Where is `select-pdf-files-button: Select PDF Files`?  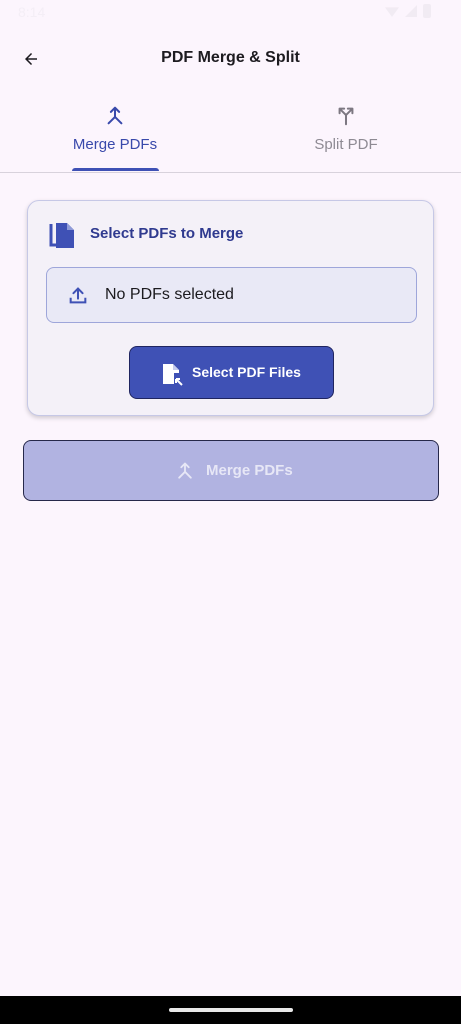 select-pdf-files-button: Select PDF Files is located at coordinates (231, 372).